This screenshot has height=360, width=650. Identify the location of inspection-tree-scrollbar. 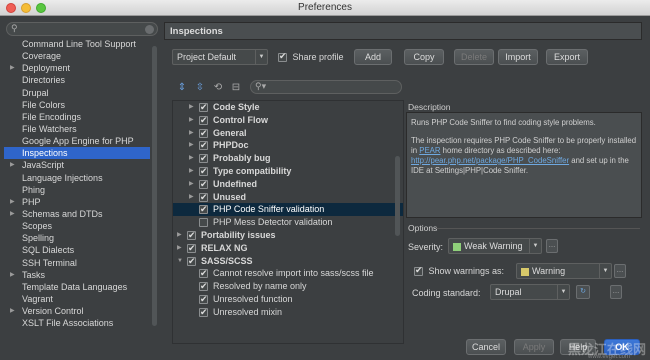
(397, 196).